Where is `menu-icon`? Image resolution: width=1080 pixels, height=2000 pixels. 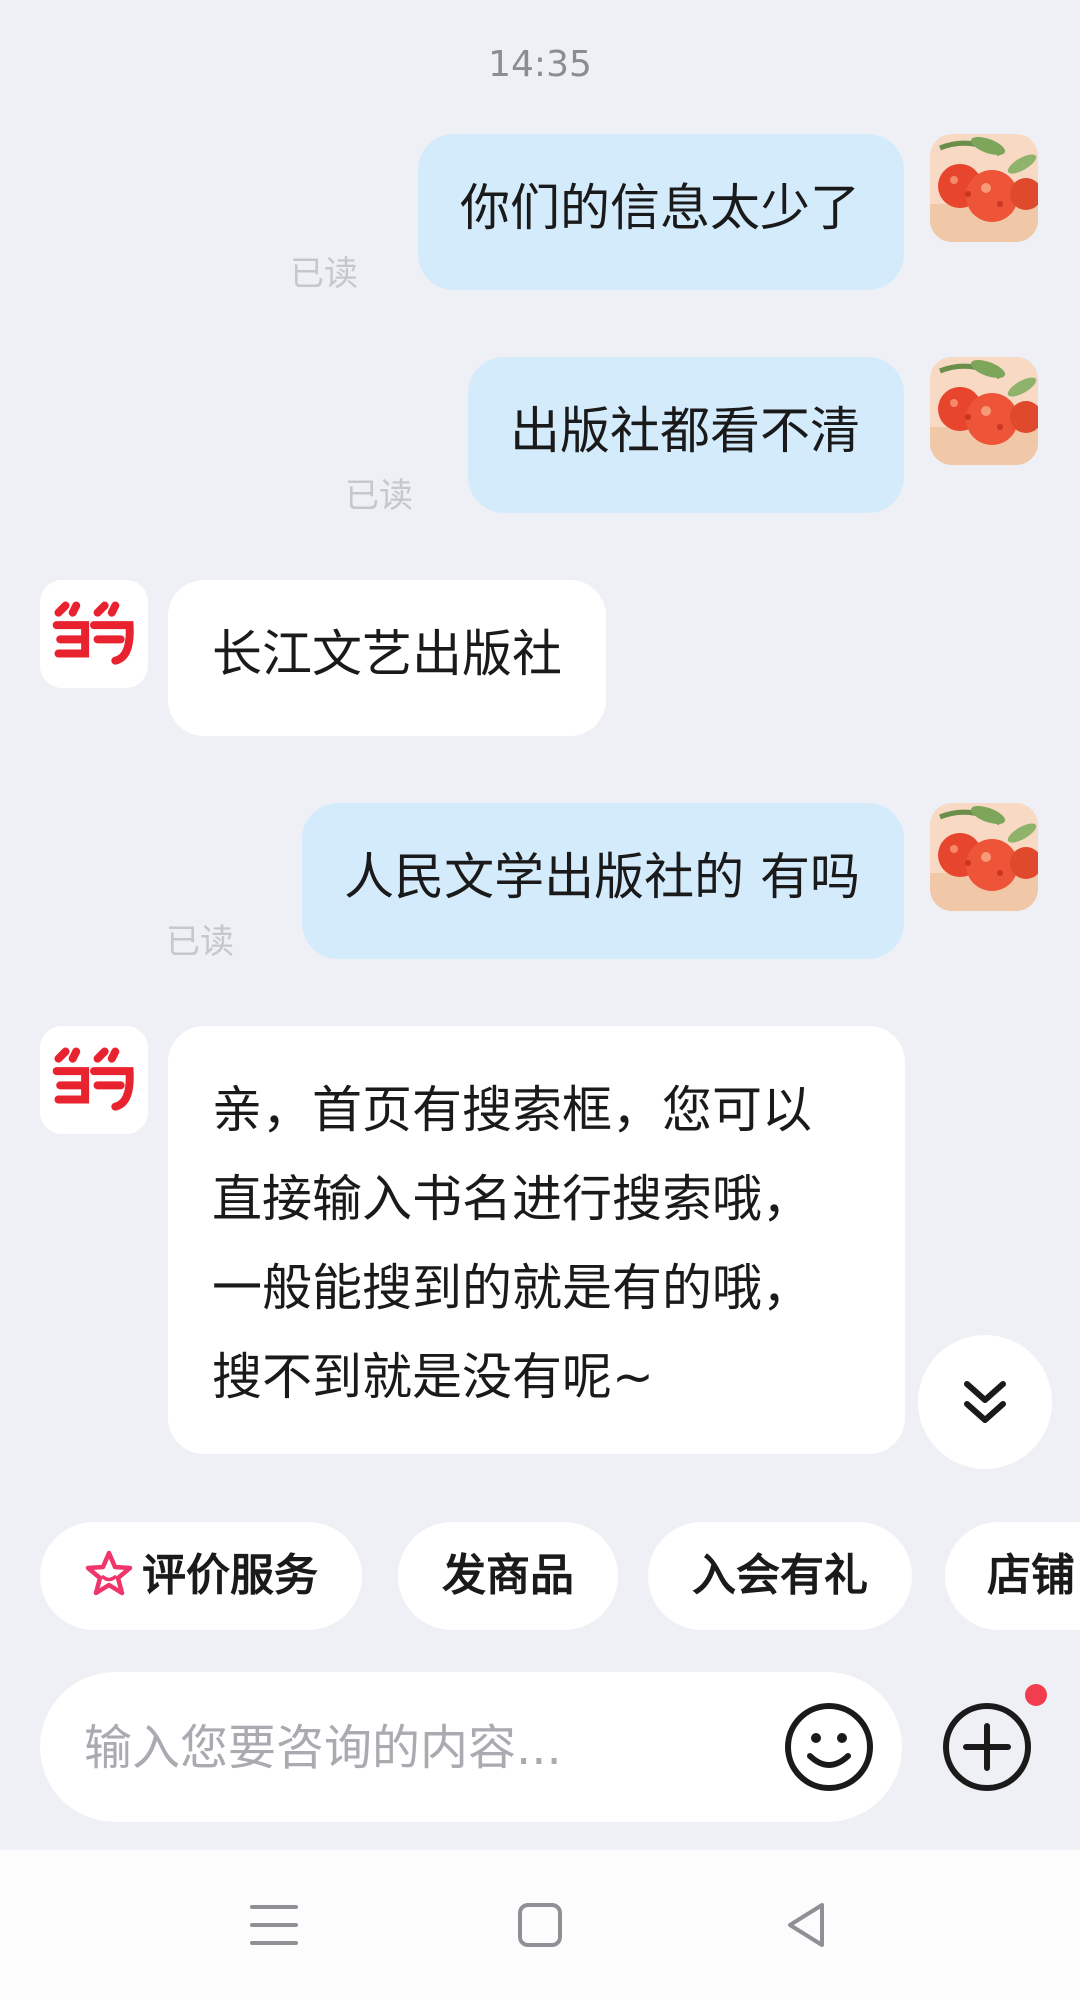
menu-icon is located at coordinates (274, 1925).